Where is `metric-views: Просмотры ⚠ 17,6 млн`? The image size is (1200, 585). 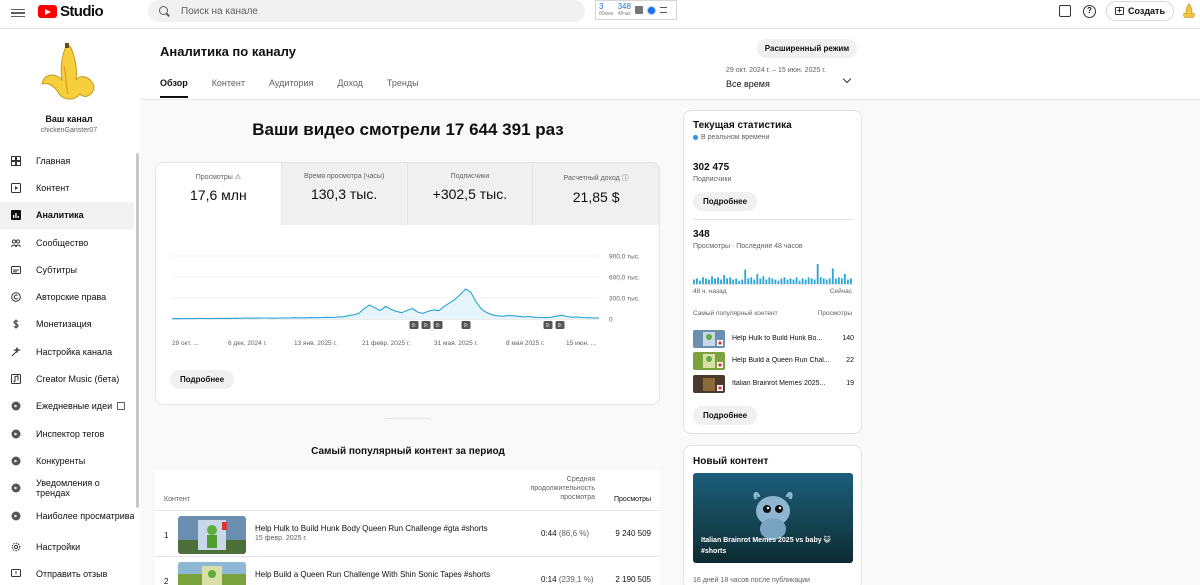 metric-views: Просмотры ⚠ 17,6 млн is located at coordinates (219, 194).